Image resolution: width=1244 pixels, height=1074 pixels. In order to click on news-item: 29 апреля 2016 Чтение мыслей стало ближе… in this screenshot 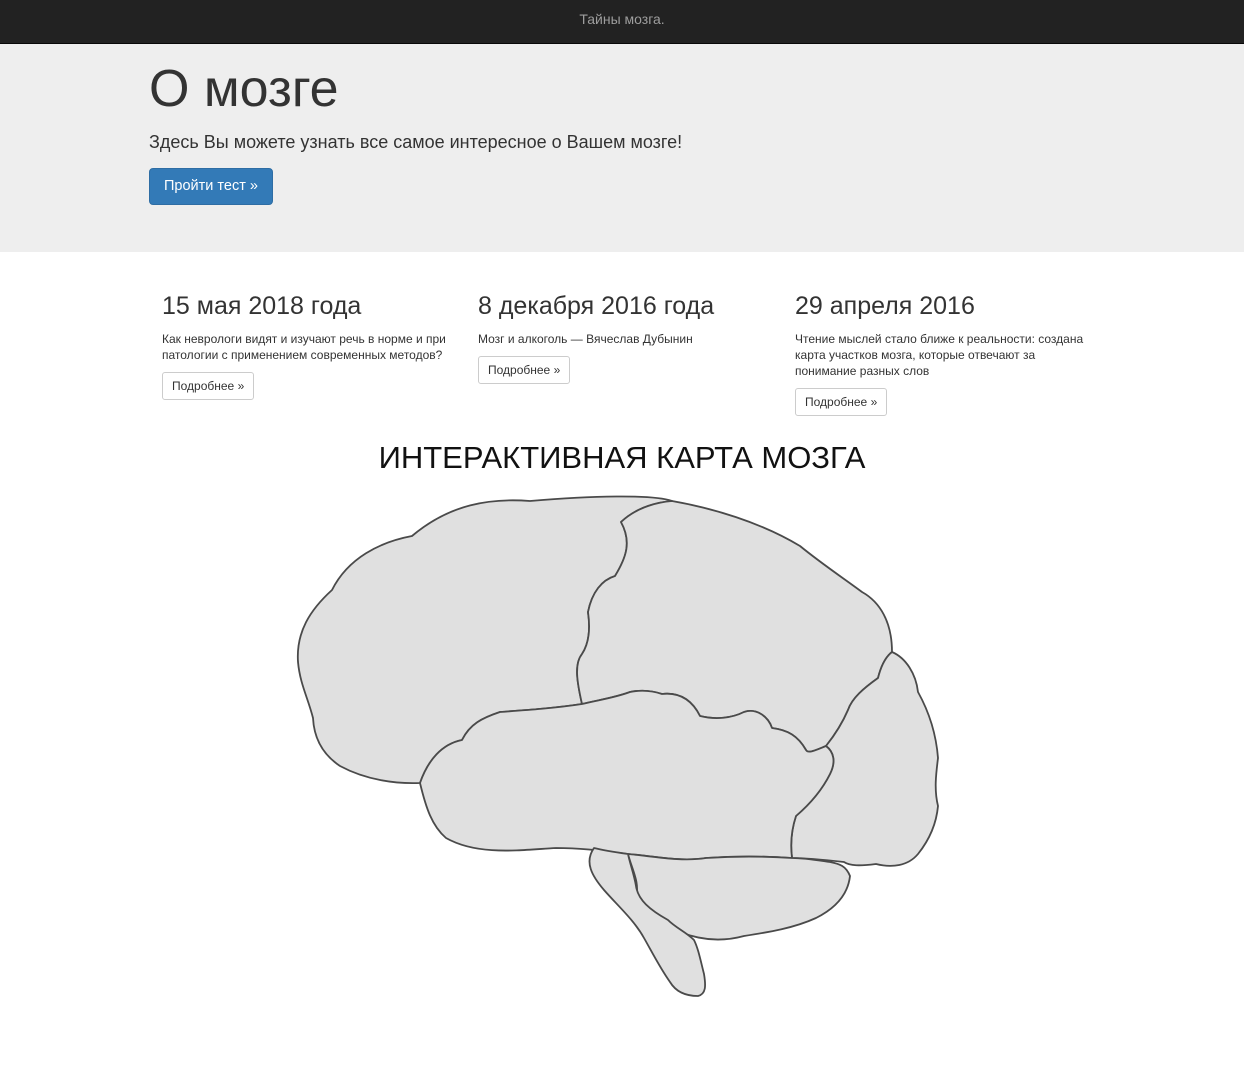, I will do `click(940, 353)`.